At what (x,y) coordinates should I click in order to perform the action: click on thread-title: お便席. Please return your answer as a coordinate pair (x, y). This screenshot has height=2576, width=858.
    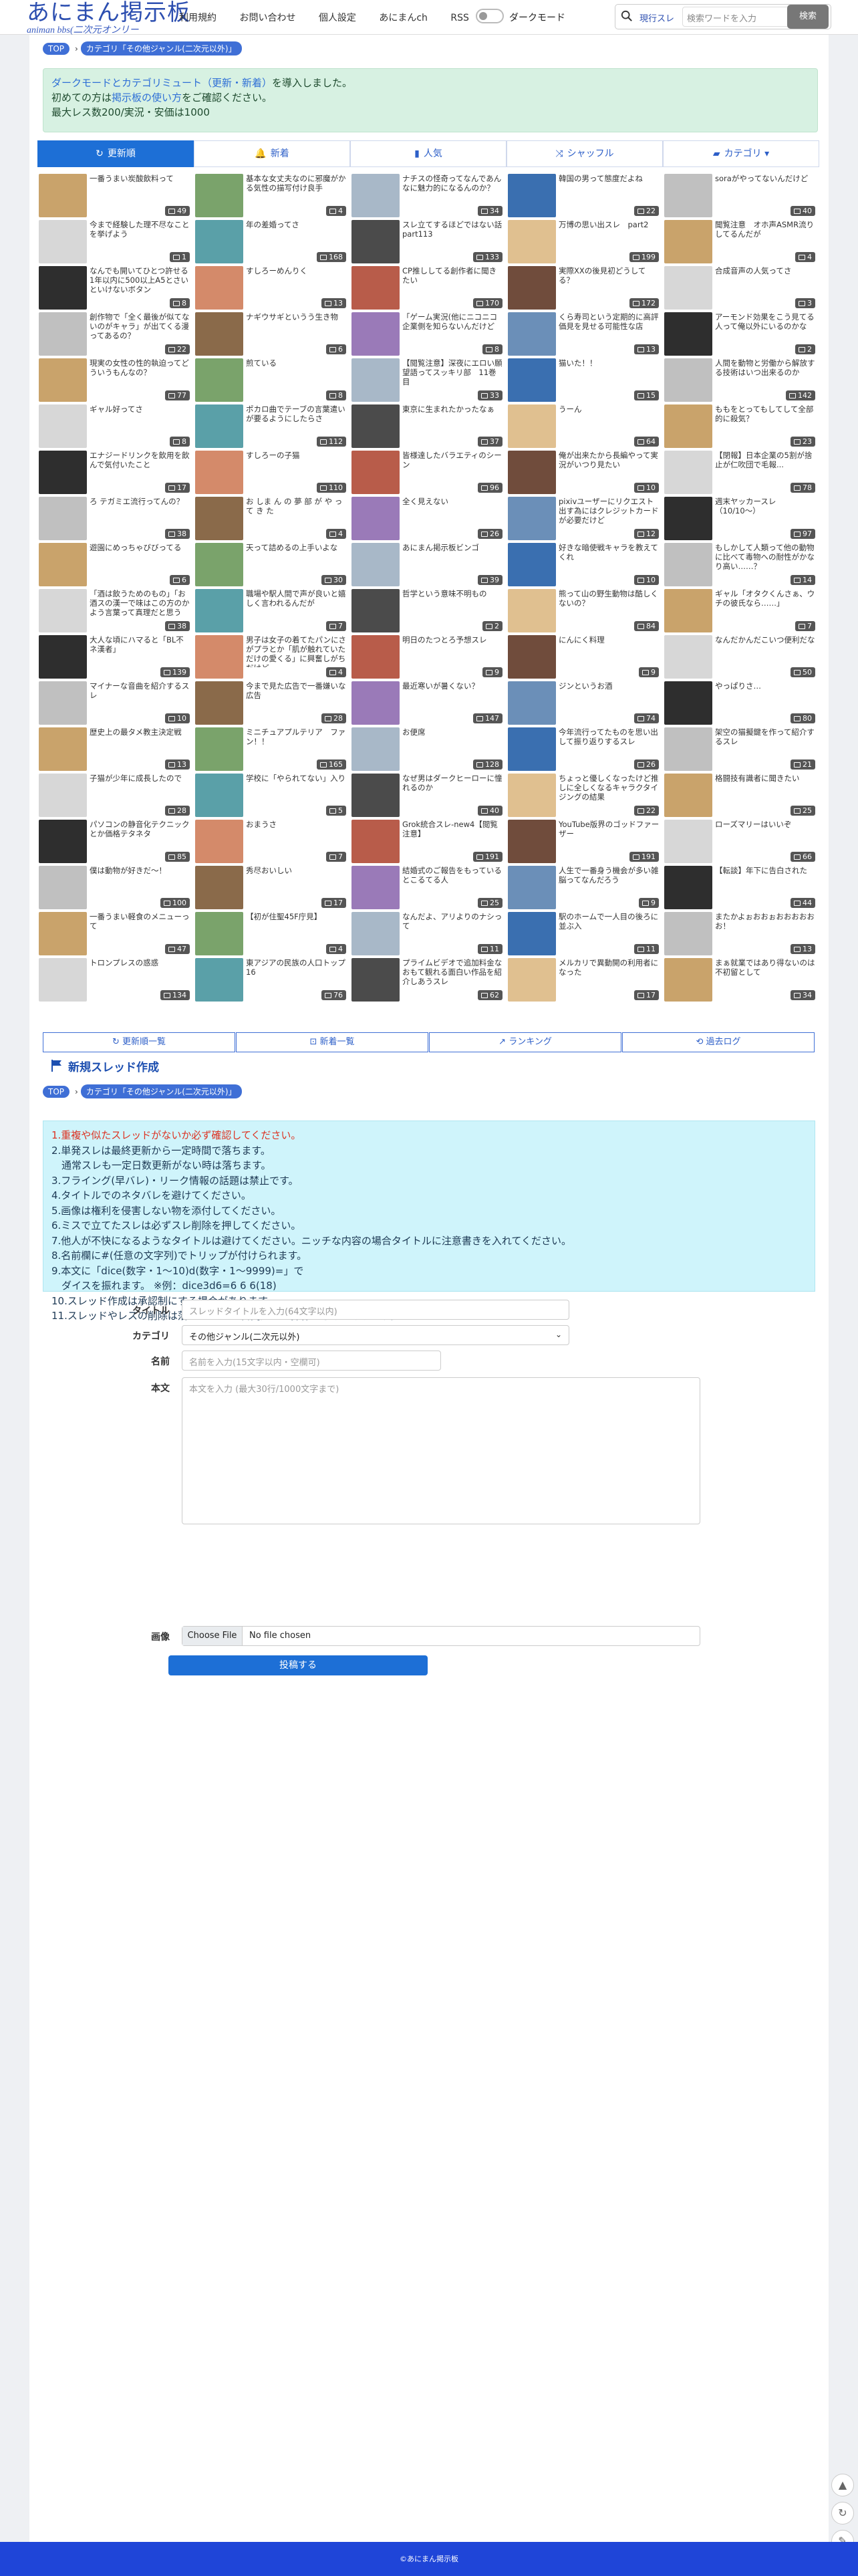
    Looking at the image, I should click on (453, 743).